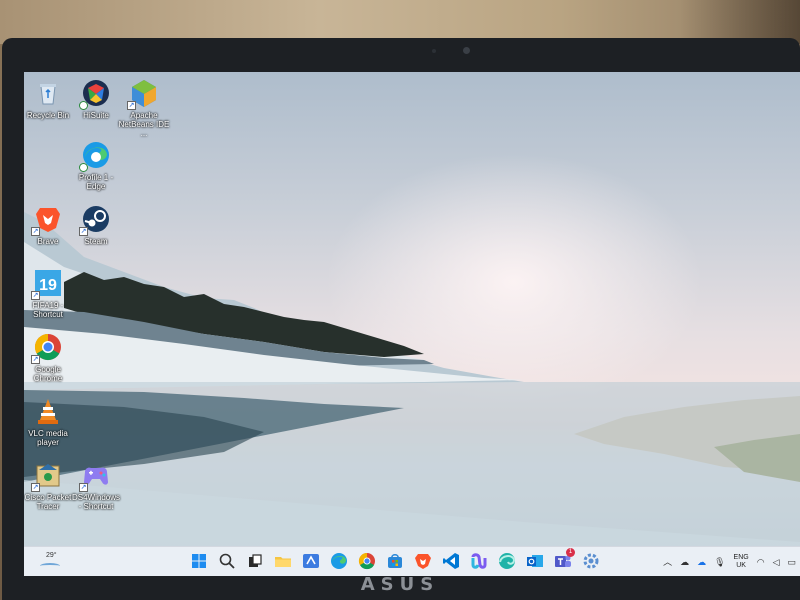 The height and width of the screenshot is (600, 800). What do you see at coordinates (48, 411) in the screenshot?
I see `vlc-icon` at bounding box center [48, 411].